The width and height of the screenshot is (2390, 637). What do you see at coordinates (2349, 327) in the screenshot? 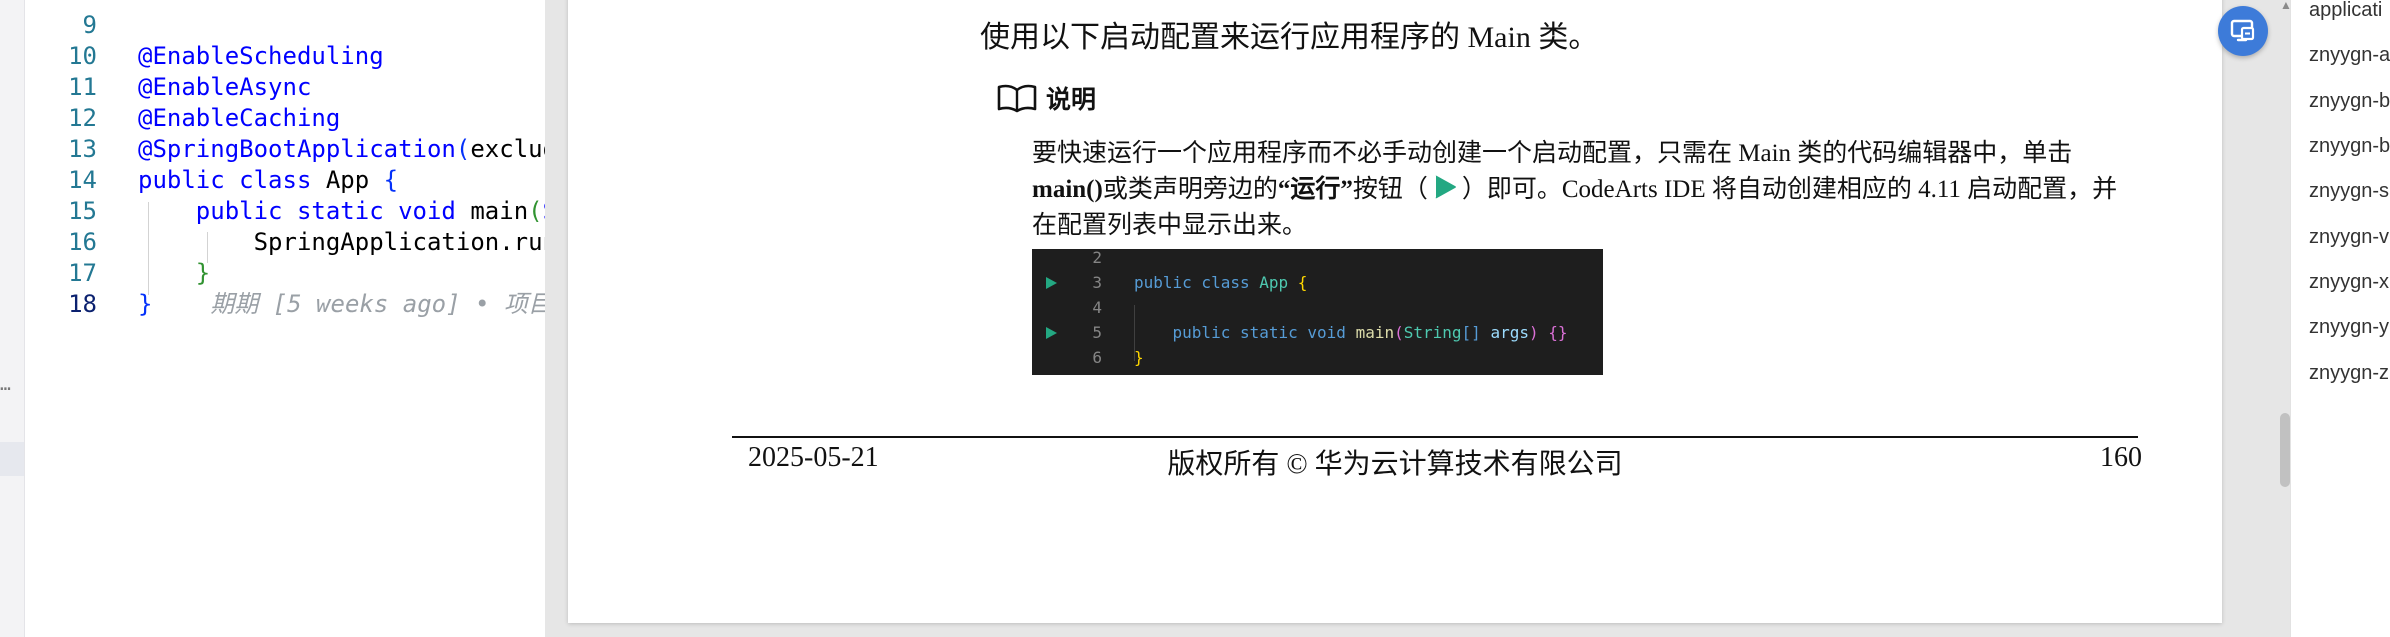
I see `outline-item: znyygn-y` at bounding box center [2349, 327].